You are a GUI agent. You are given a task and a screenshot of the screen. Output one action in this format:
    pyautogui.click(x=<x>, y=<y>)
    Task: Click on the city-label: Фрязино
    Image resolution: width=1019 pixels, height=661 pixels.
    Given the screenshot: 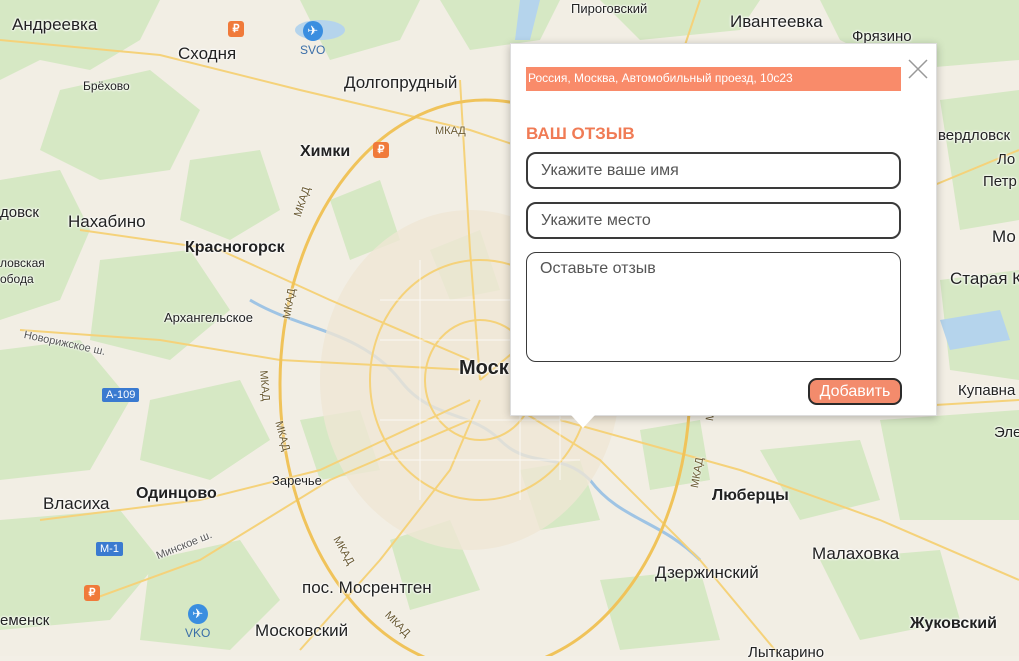 What is the action you would take?
    pyautogui.click(x=882, y=36)
    